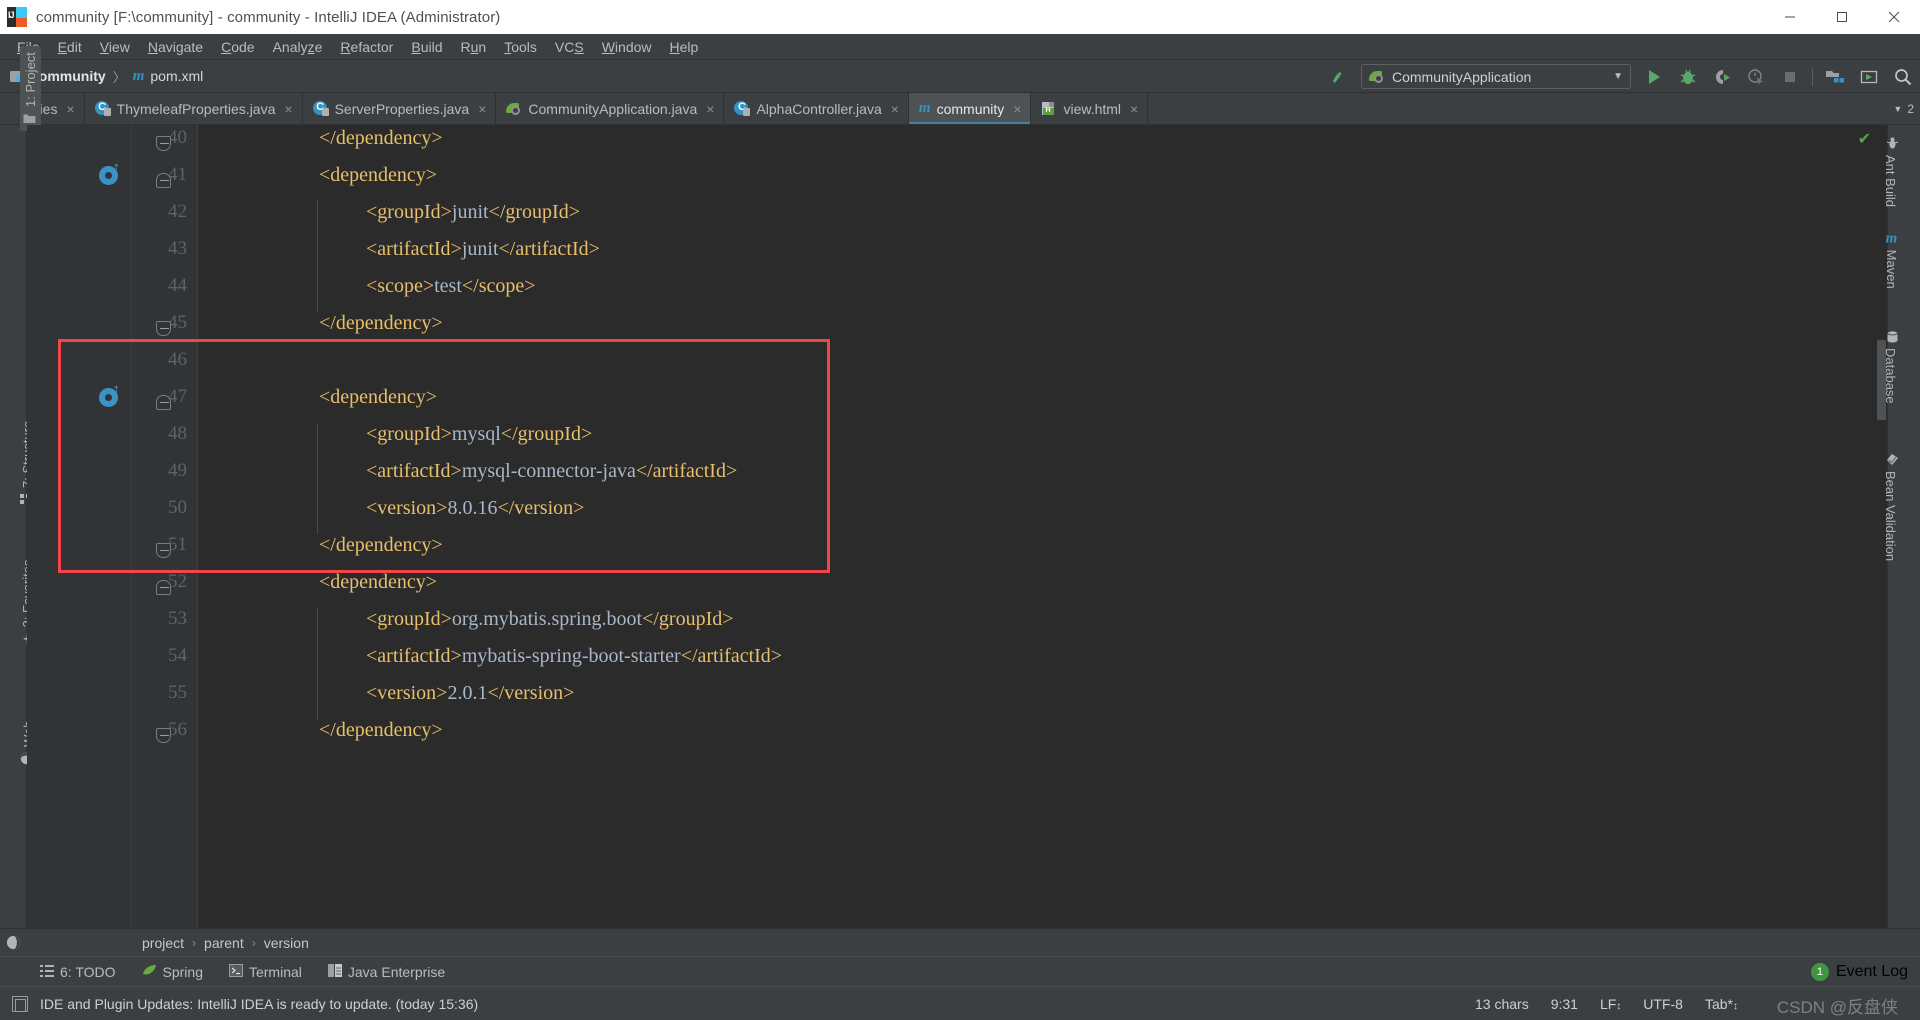  Describe the element at coordinates (115, 47) in the screenshot. I see `menu-item-view: View` at that location.